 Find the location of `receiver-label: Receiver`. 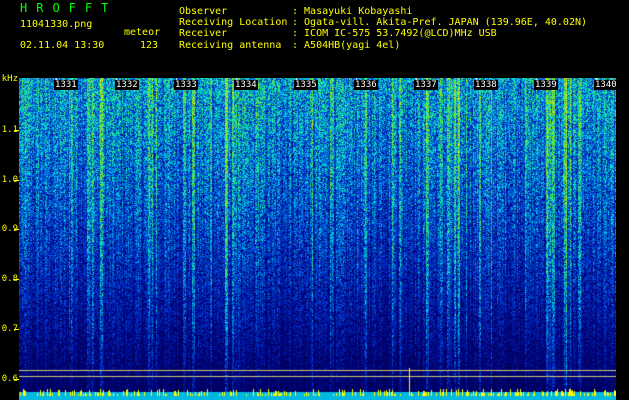

receiver-label: Receiver is located at coordinates (203, 33).